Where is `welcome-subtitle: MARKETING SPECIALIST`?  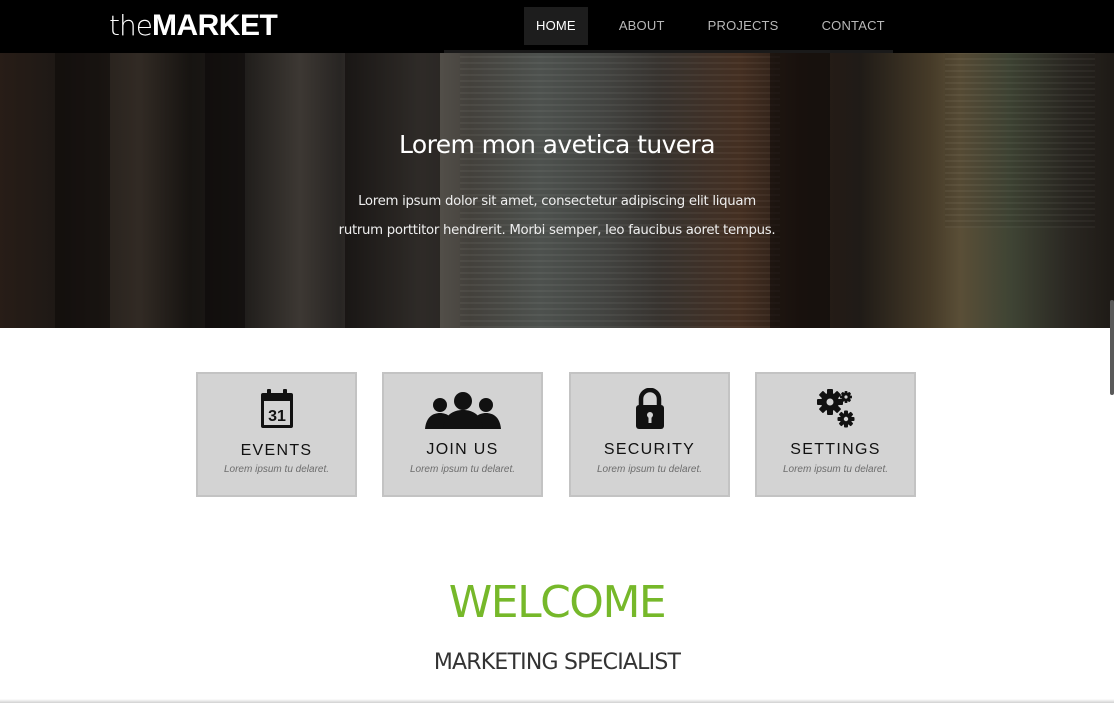
welcome-subtitle: MARKETING SPECIALIST is located at coordinates (557, 662).